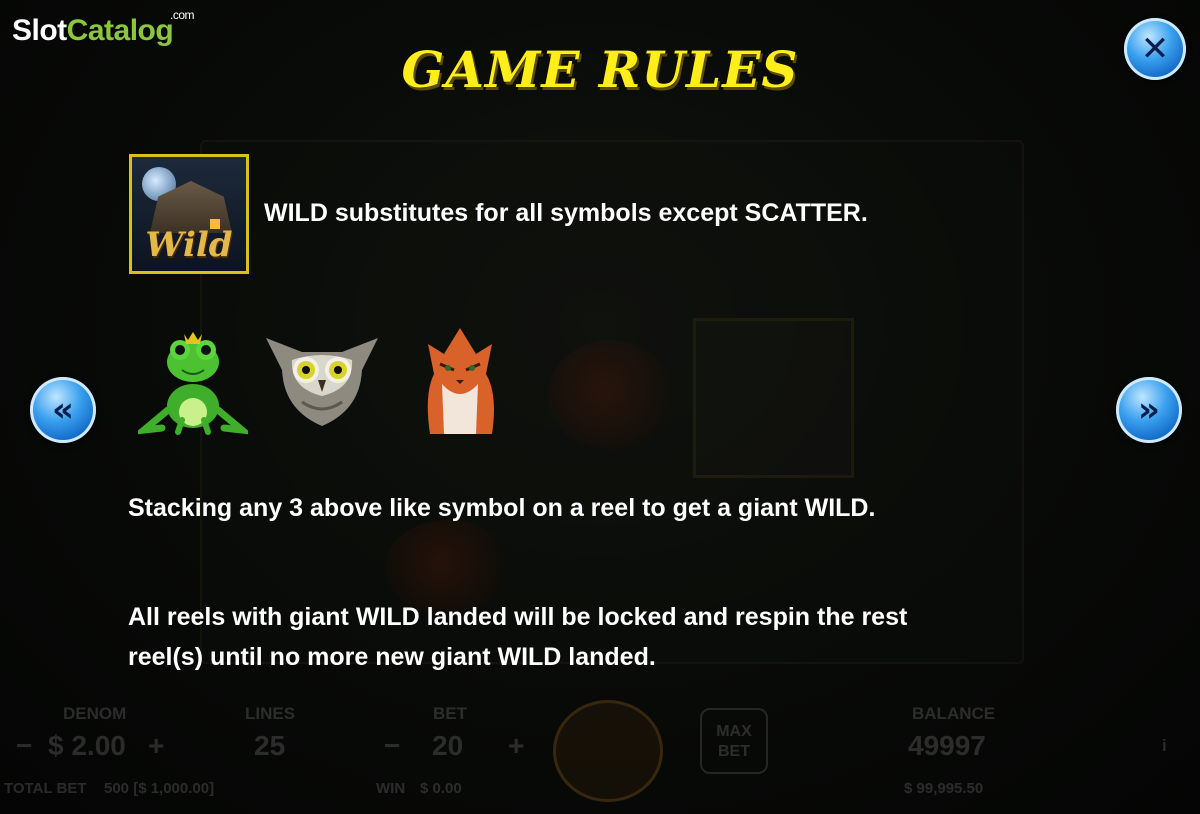 This screenshot has height=814, width=1200. Describe the element at coordinates (947, 745) in the screenshot. I see `balance-value: 49997` at that location.